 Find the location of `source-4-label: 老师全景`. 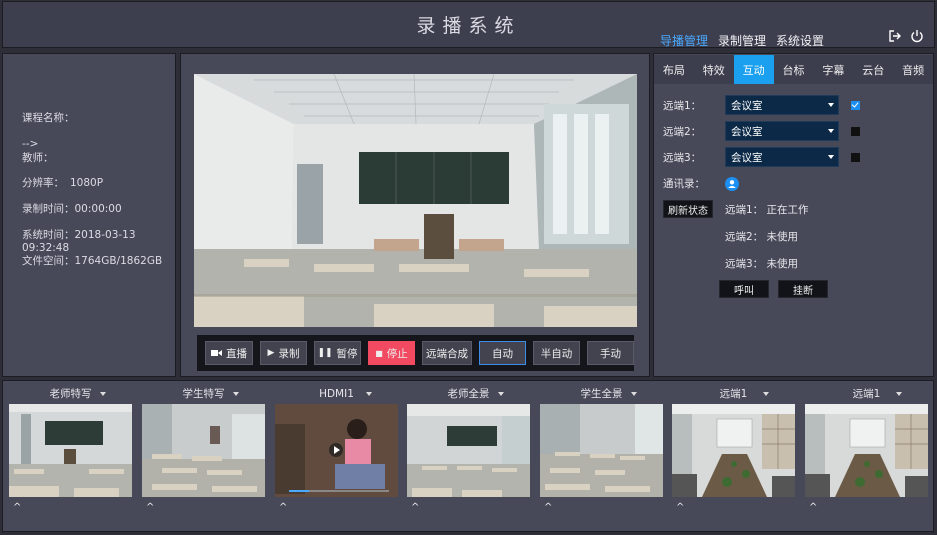

source-4-label: 老师全景 is located at coordinates (468, 394).